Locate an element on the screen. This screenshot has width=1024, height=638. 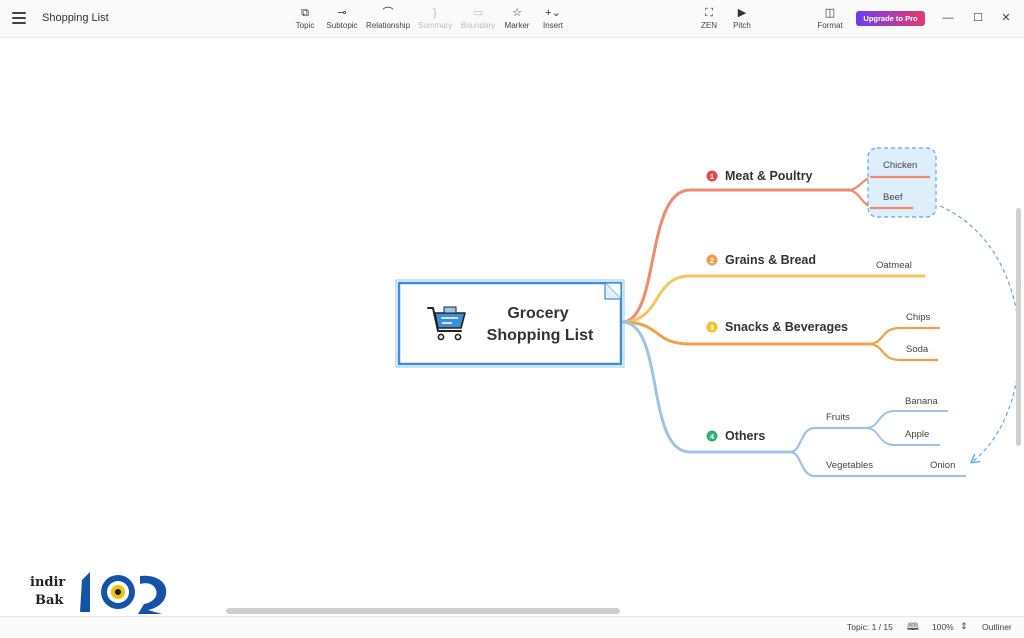
insert-button: +⌄ Insert is located at coordinates (553, 20).